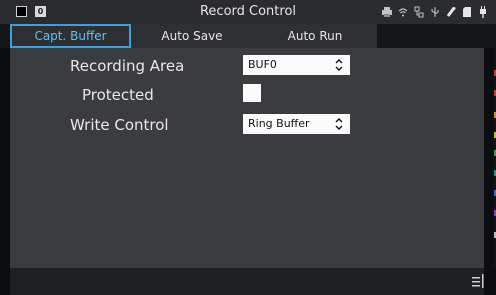  What do you see at coordinates (483, 12) in the screenshot?
I see `power-plug-icon` at bounding box center [483, 12].